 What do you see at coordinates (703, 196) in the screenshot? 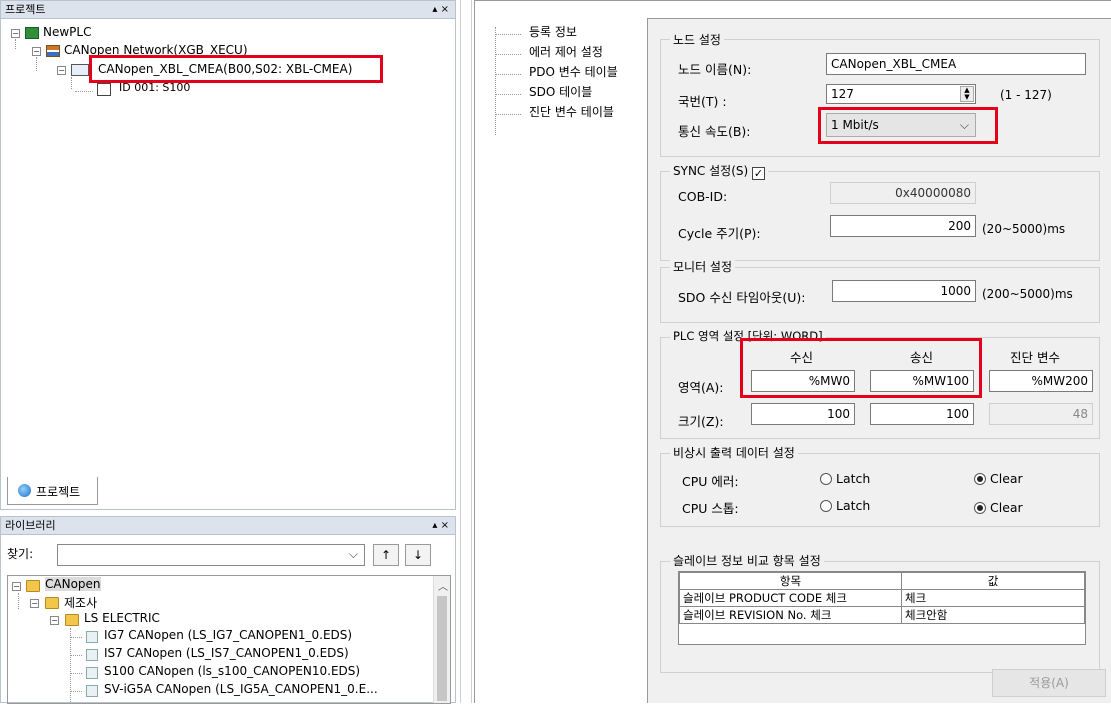
I see `cob-id-label: COB-ID:` at bounding box center [703, 196].